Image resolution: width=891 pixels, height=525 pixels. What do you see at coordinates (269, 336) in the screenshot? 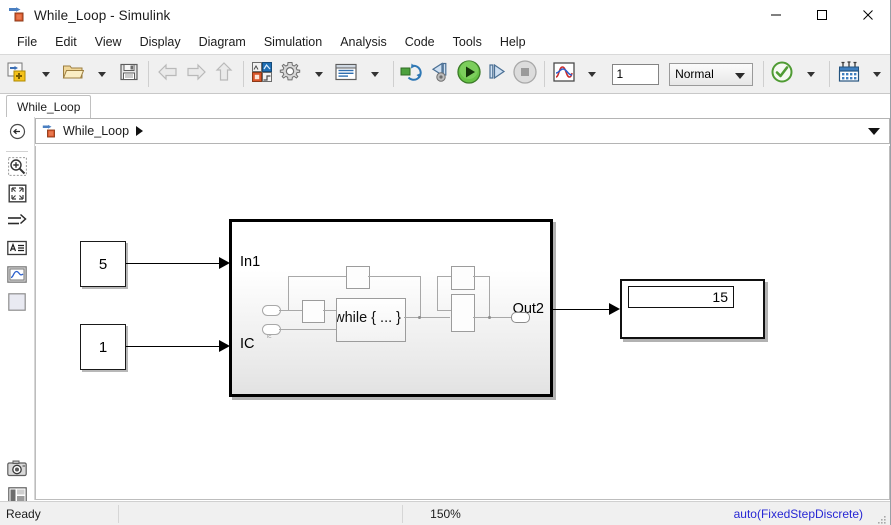
I see `preview-inport-ic-label: IC` at bounding box center [269, 336].